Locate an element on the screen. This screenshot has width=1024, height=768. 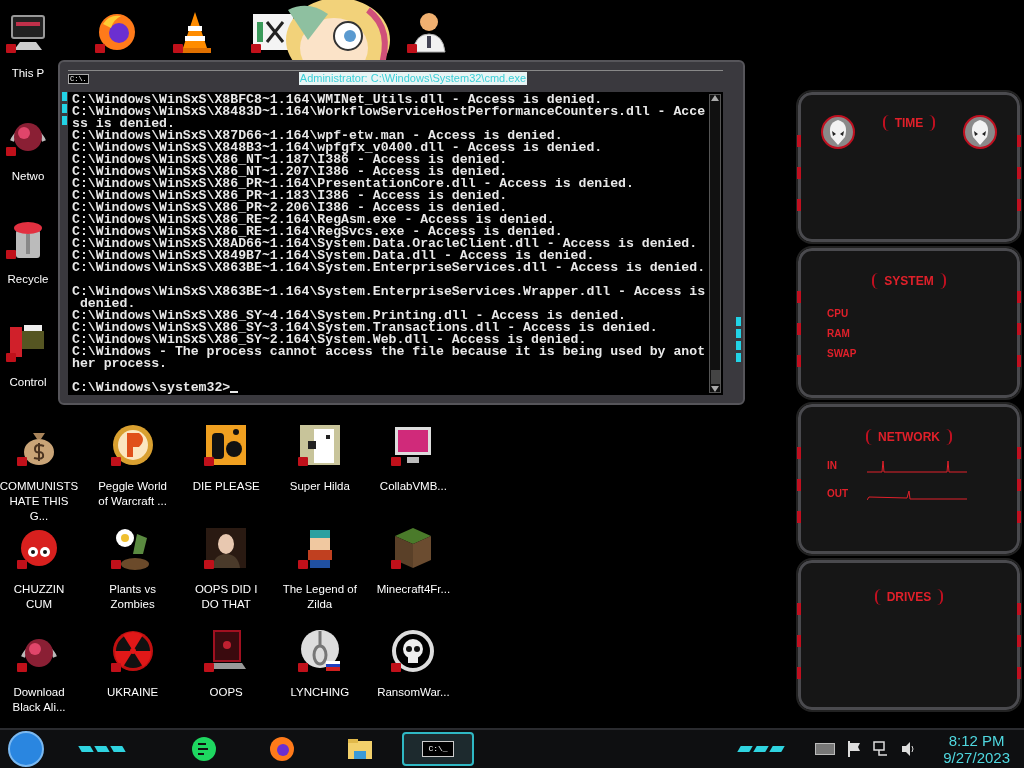
icon-label: This P is located at coordinates (28, 73).